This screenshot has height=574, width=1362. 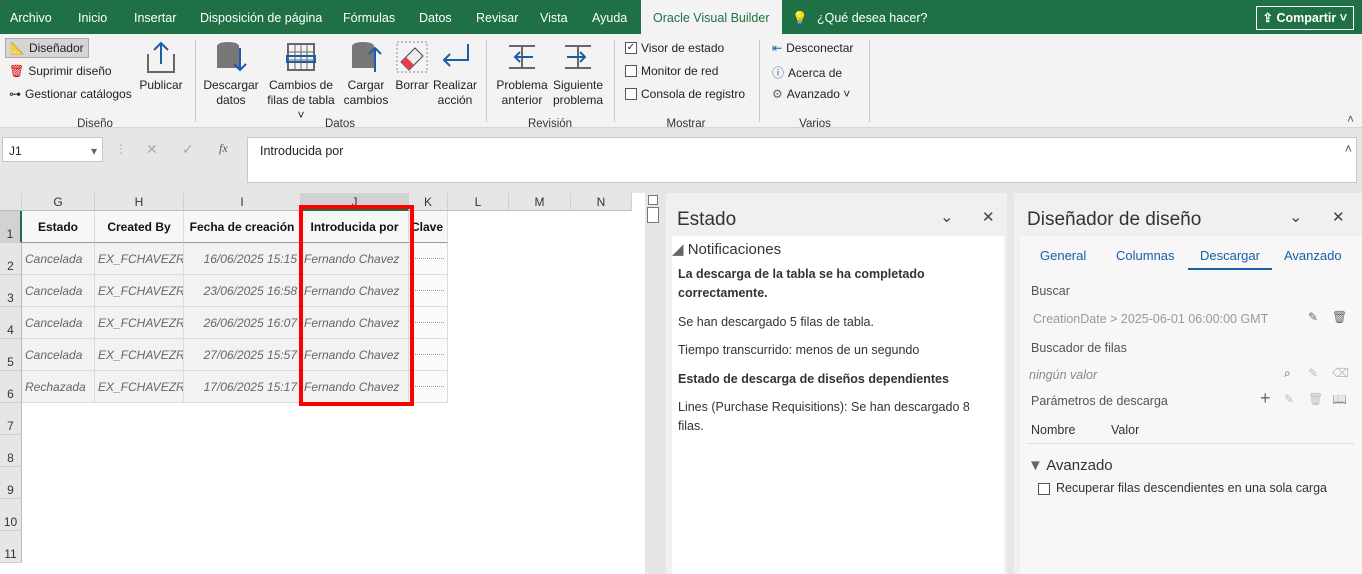 What do you see at coordinates (31, 17) in the screenshot?
I see `tab-archivo: Archivo` at bounding box center [31, 17].